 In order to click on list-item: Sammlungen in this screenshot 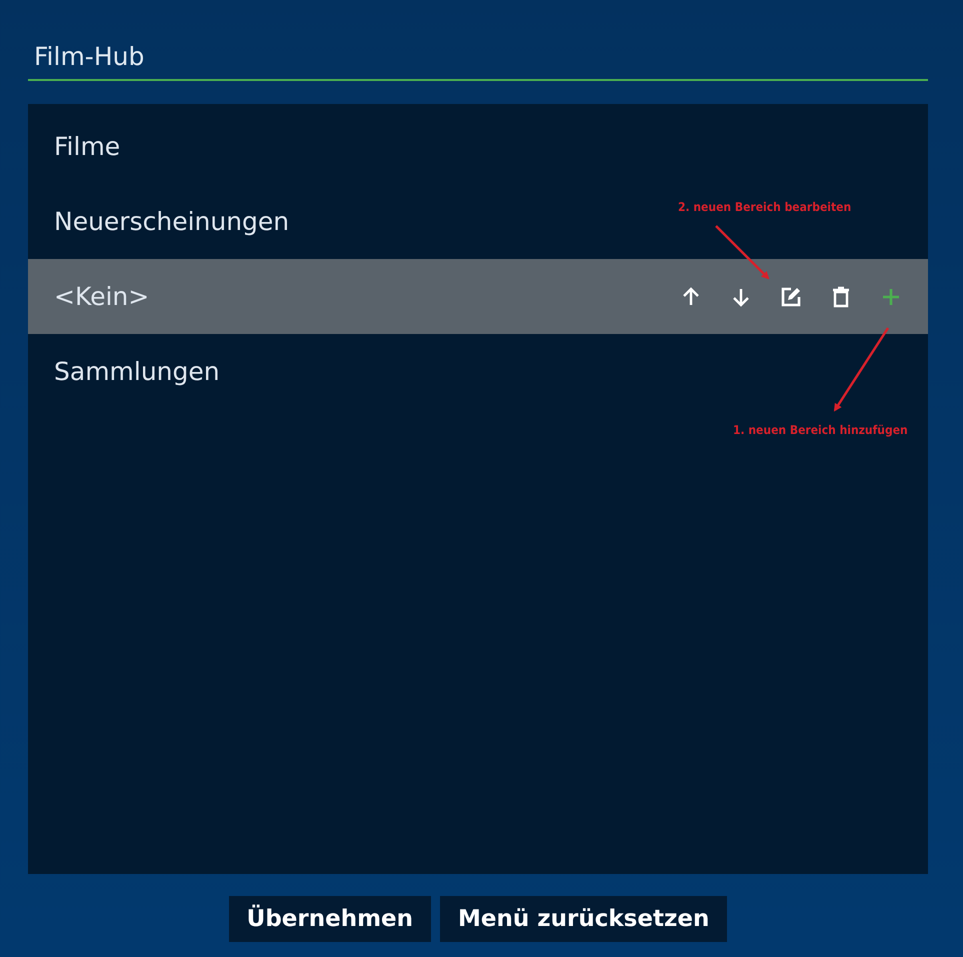, I will do `click(137, 371)`.